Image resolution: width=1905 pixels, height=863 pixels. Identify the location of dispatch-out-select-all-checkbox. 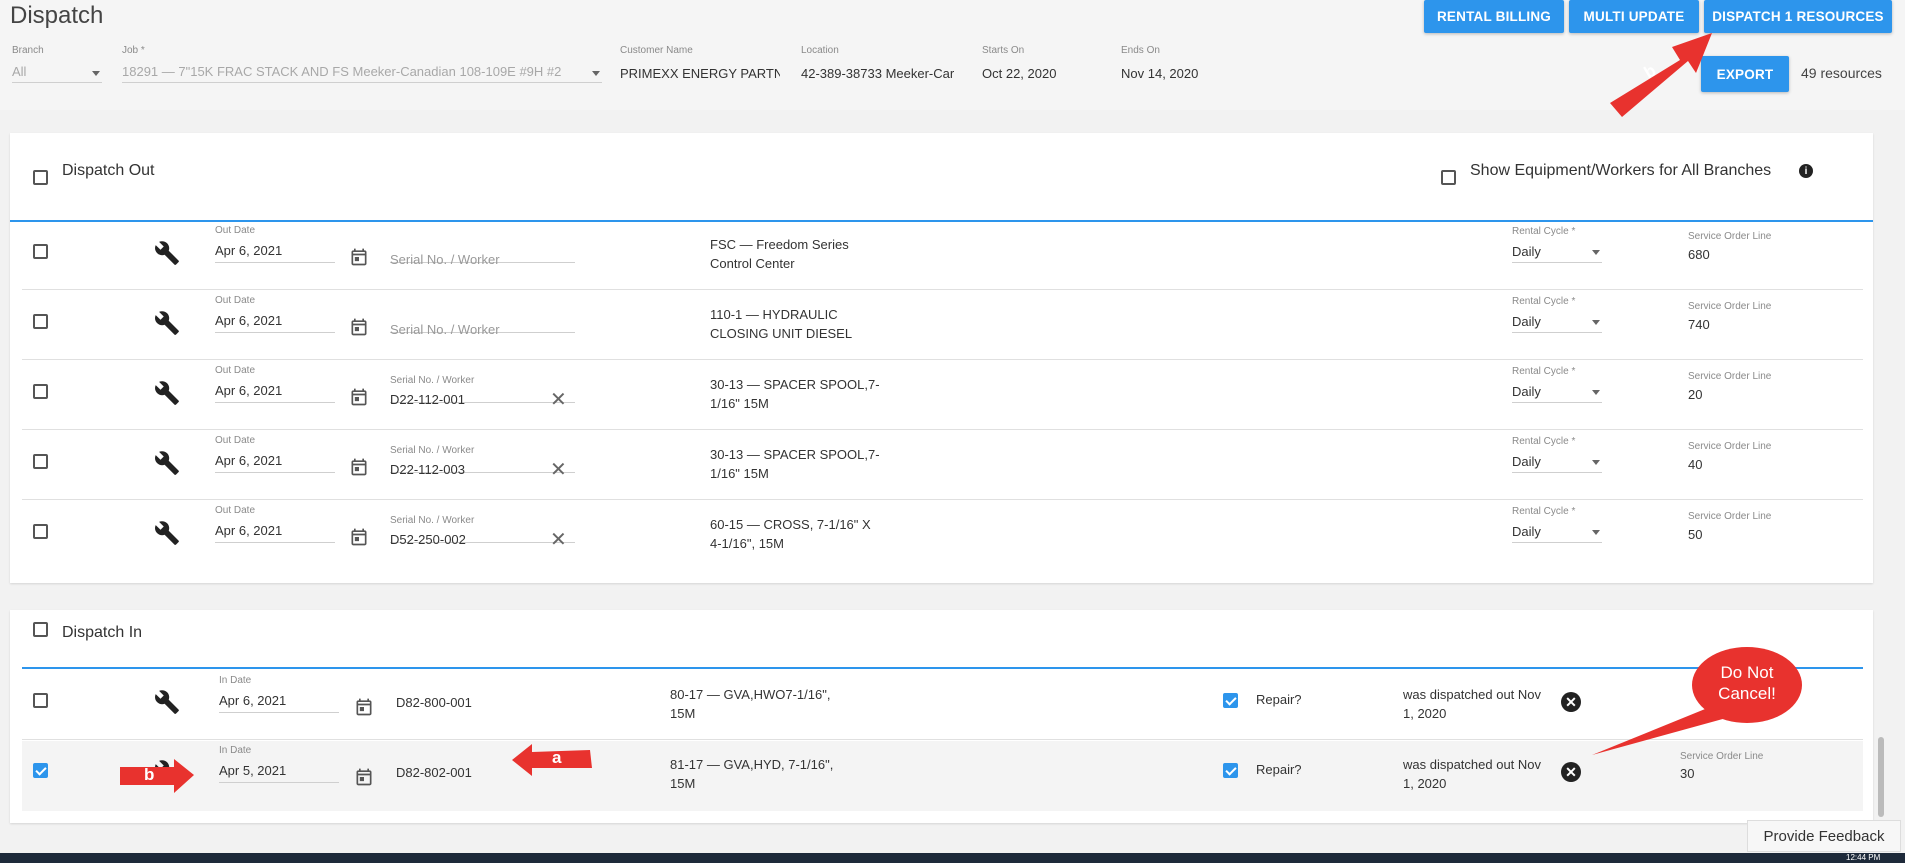
(40, 177).